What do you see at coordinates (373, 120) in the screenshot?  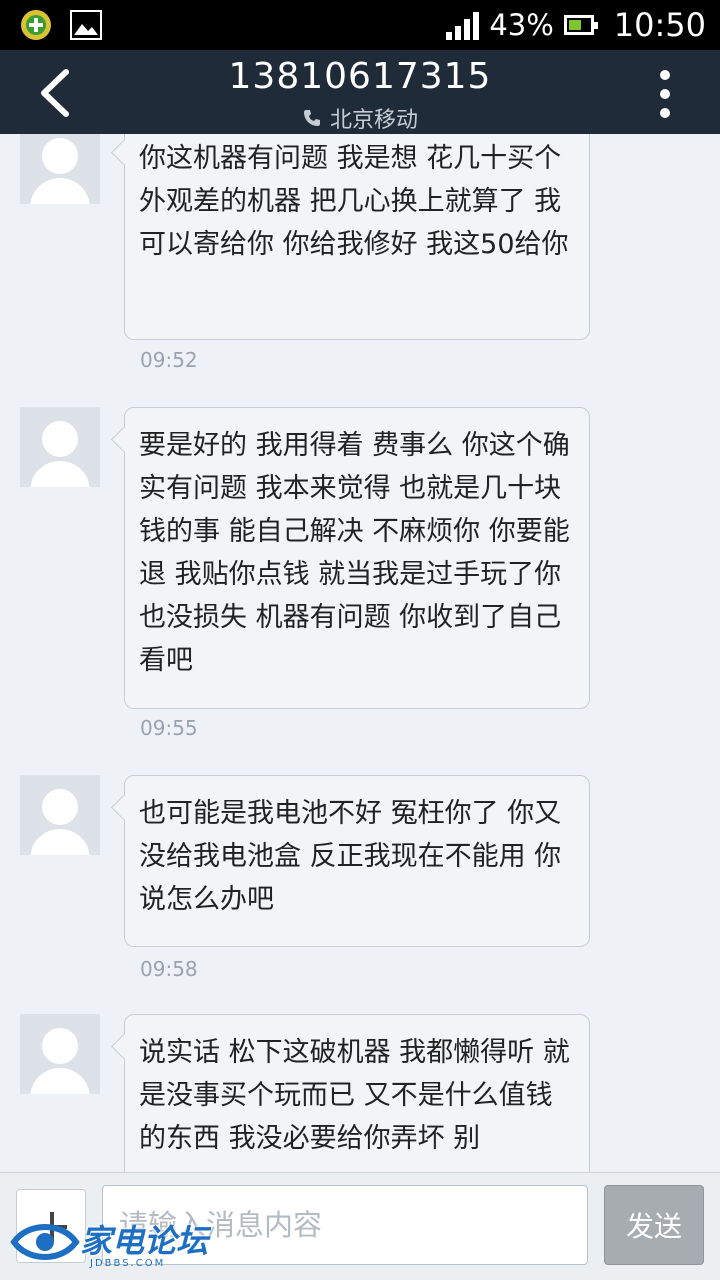 I see `carrier-label: 北京移动` at bounding box center [373, 120].